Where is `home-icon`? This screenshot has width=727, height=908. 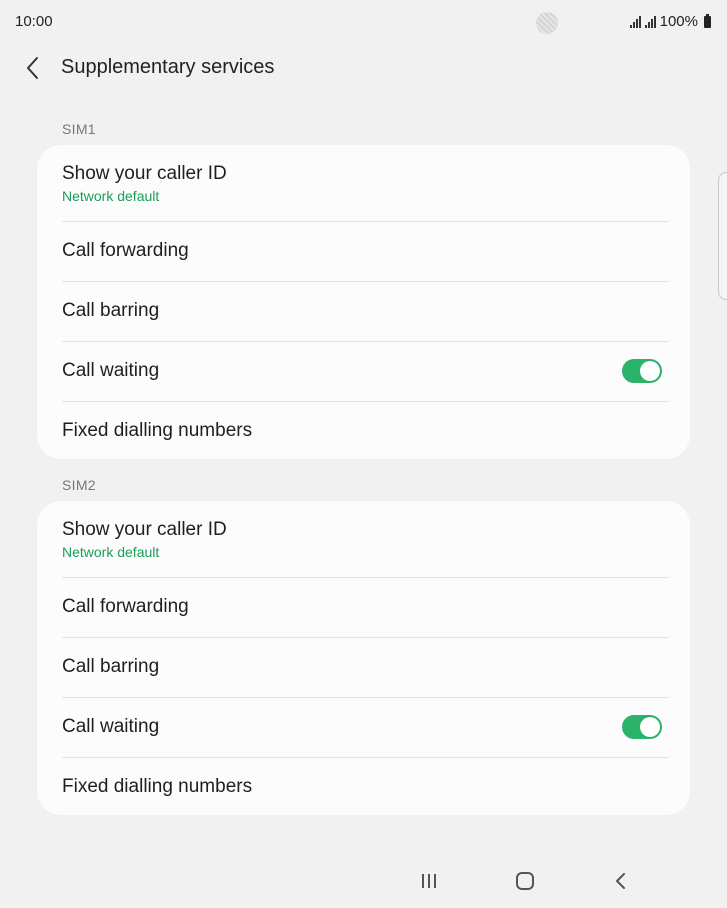 home-icon is located at coordinates (525, 881).